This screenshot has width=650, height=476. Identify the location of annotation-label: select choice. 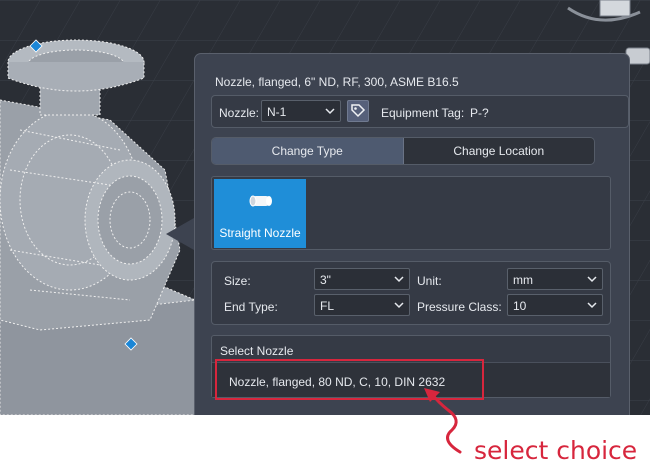
(556, 450).